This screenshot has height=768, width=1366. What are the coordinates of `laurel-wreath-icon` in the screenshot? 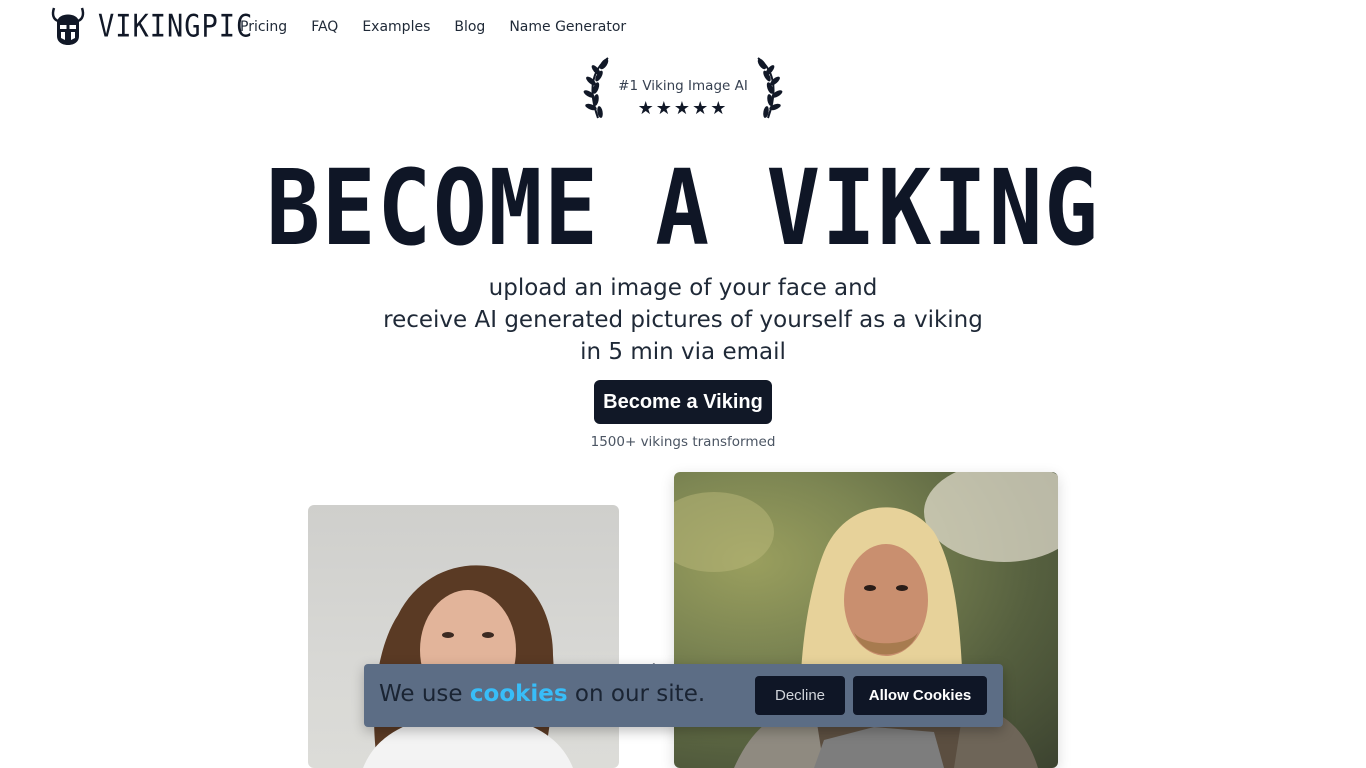 It's located at (770, 88).